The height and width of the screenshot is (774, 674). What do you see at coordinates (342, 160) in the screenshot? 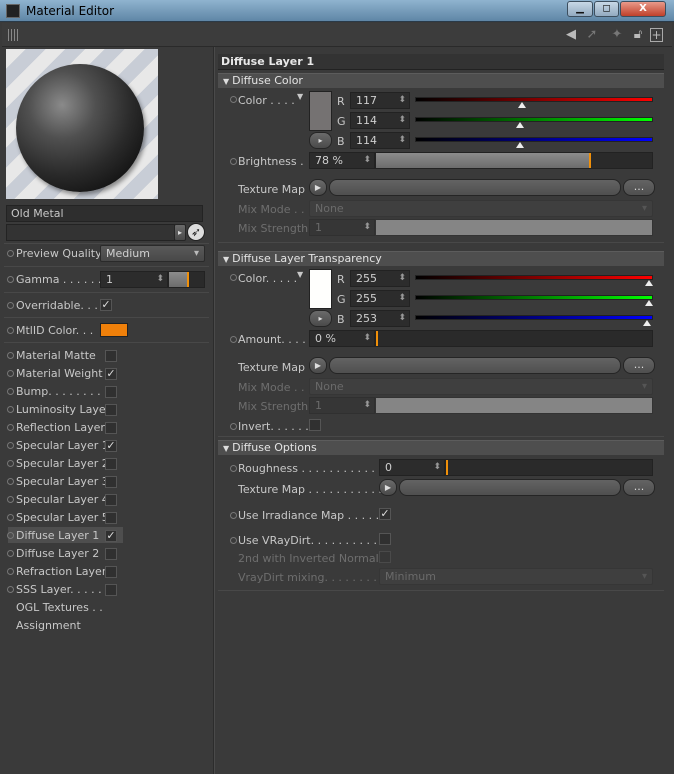
I see `brightness-input: 78 %` at bounding box center [342, 160].